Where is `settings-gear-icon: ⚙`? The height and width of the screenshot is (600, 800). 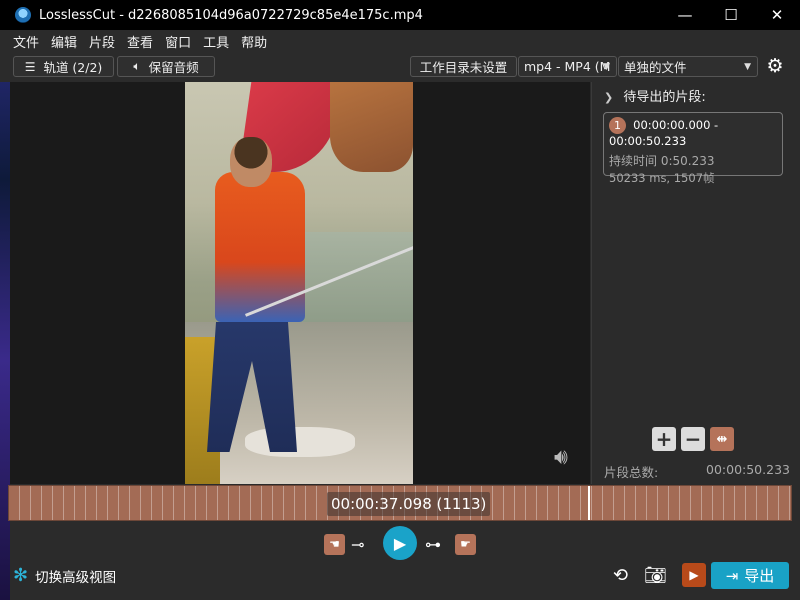
settings-gear-icon: ⚙ is located at coordinates (775, 66).